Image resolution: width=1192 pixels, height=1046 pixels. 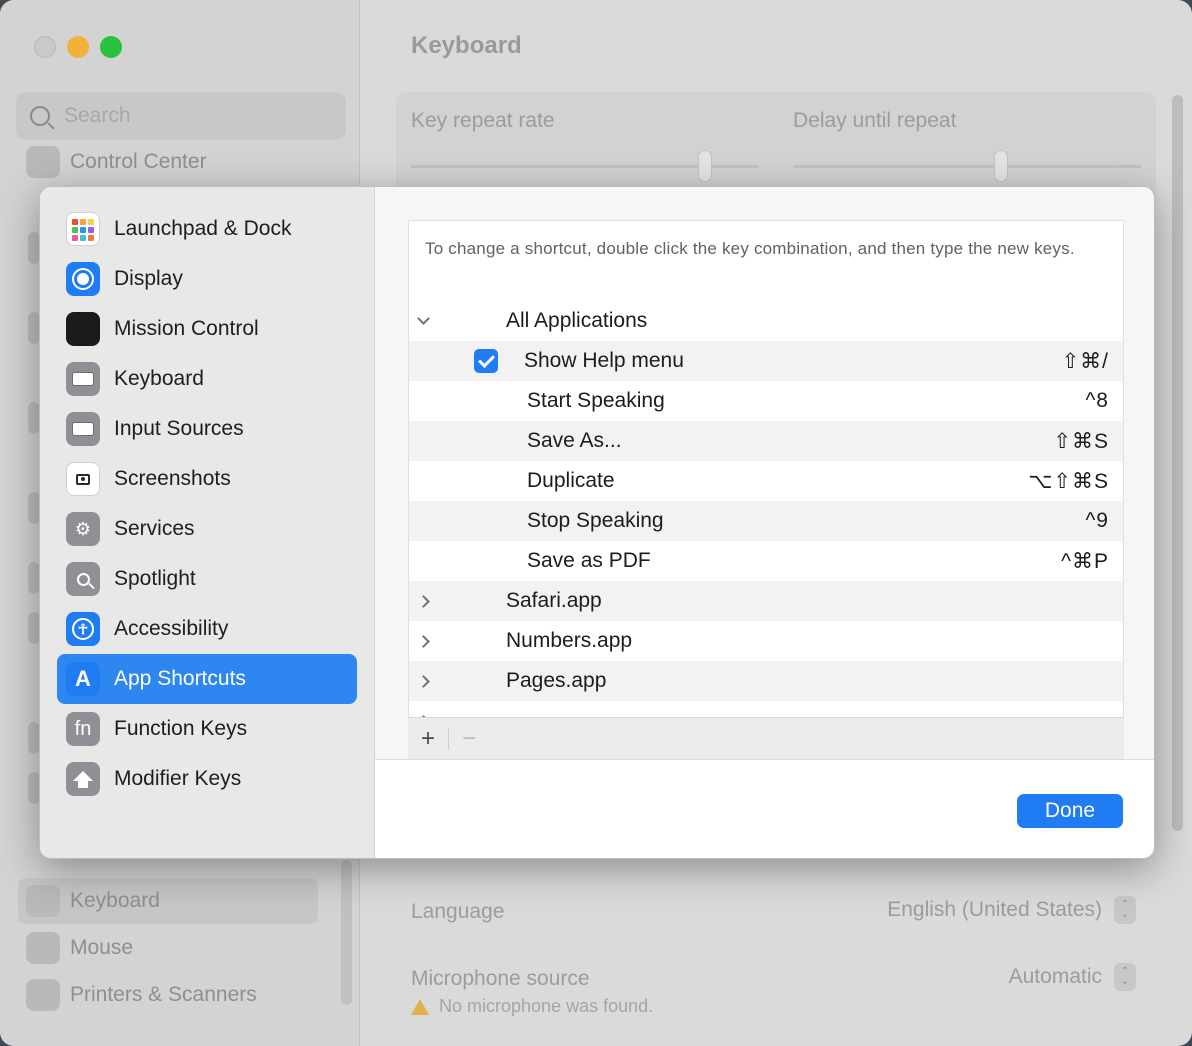 What do you see at coordinates (207, 429) in the screenshot?
I see `nav-input-sources: Input Sources` at bounding box center [207, 429].